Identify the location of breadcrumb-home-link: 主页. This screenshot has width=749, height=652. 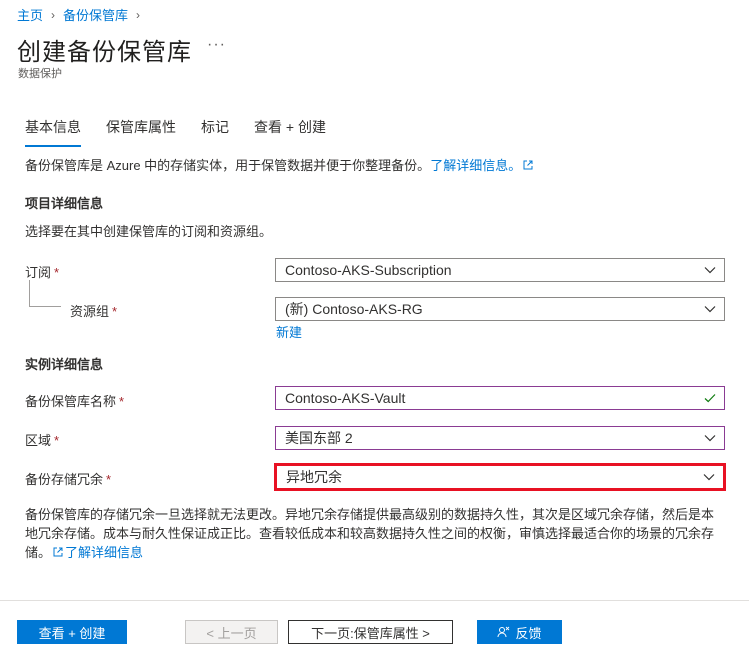
(30, 14).